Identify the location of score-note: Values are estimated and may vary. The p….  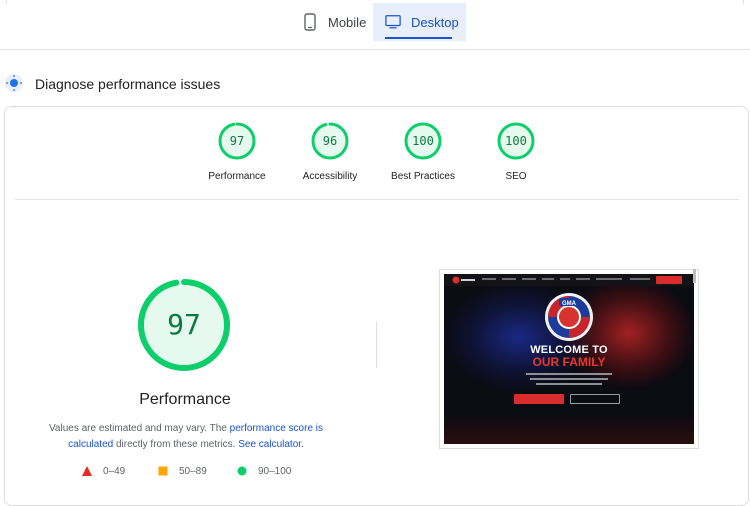
(186, 437).